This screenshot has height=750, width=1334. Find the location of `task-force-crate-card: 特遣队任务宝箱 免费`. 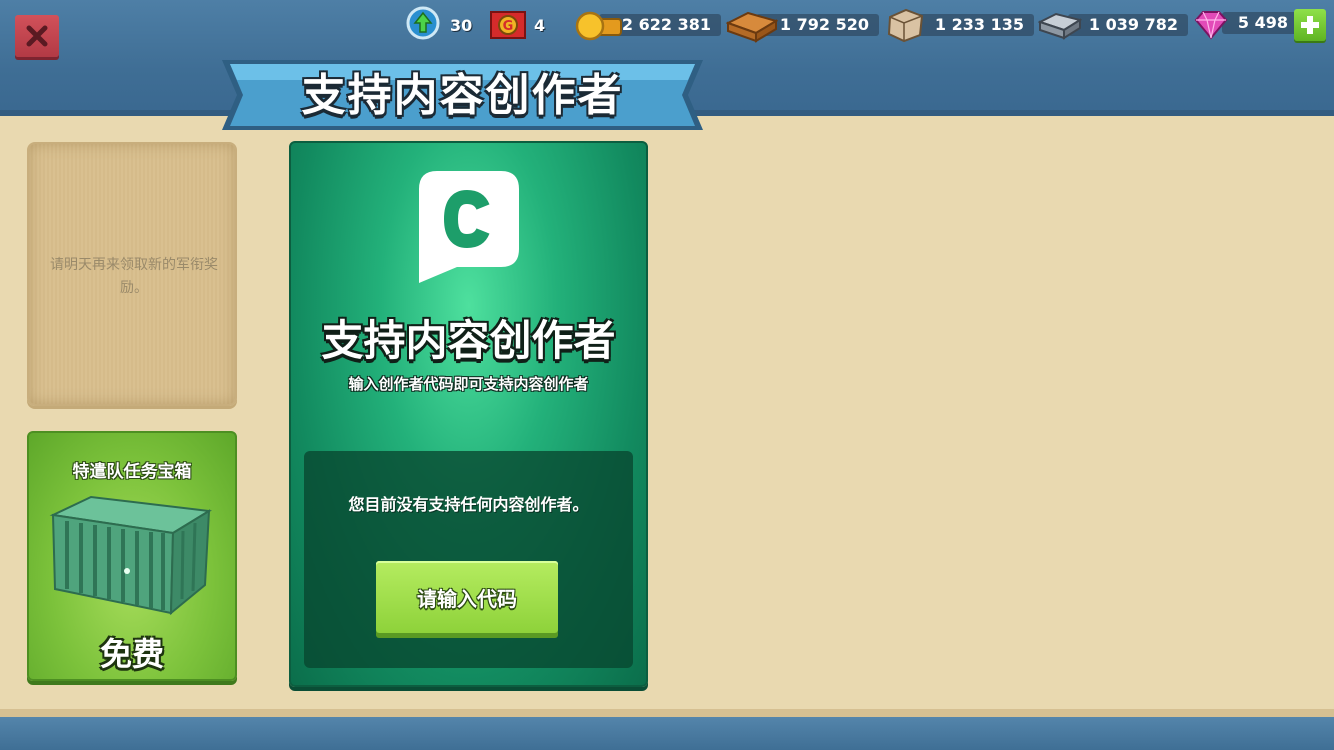

task-force-crate-card: 特遣队任务宝箱 免费 is located at coordinates (132, 556).